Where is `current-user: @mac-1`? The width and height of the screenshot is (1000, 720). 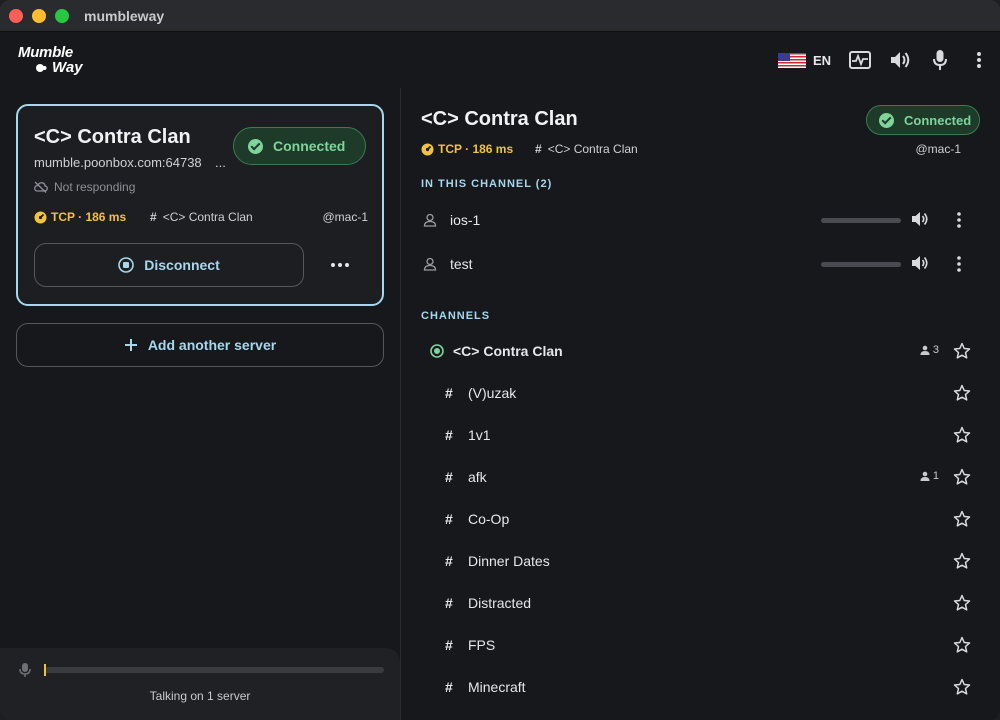 current-user: @mac-1 is located at coordinates (345, 217).